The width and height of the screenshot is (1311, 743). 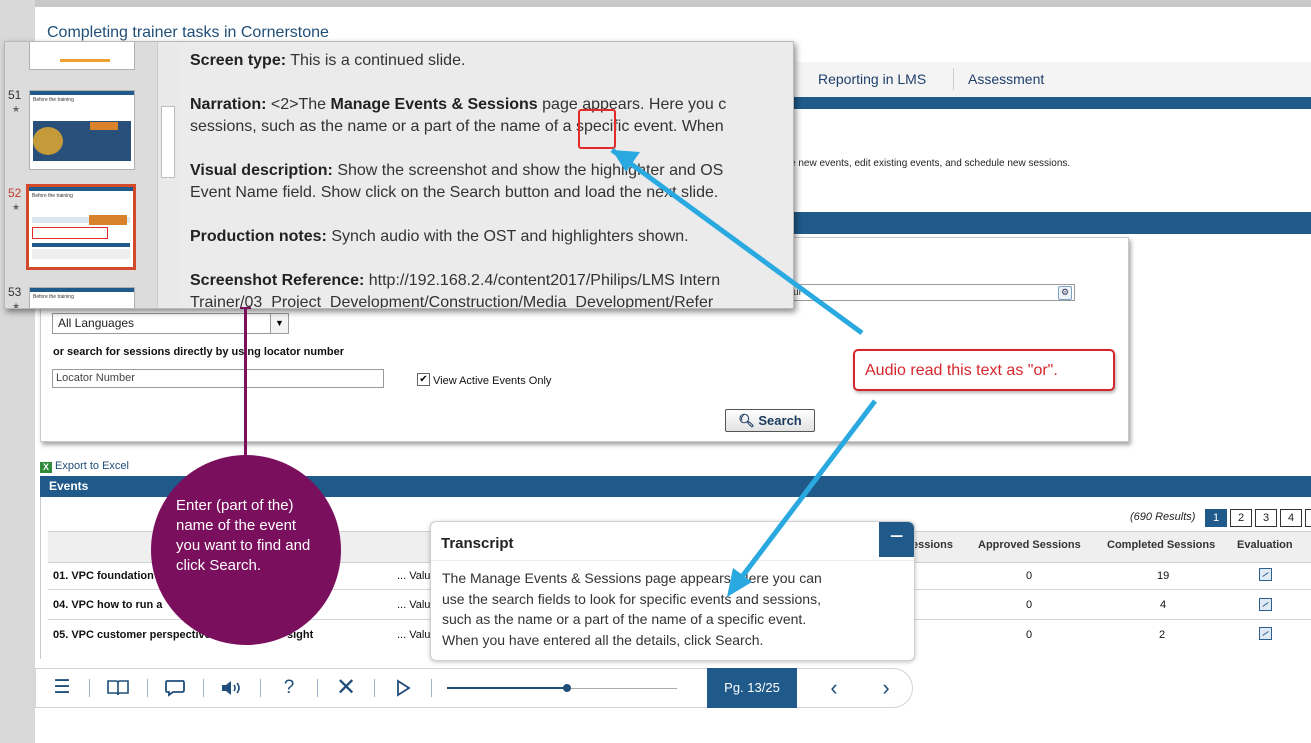 I want to click on arrow-to-transcript, so click(x=805, y=493).